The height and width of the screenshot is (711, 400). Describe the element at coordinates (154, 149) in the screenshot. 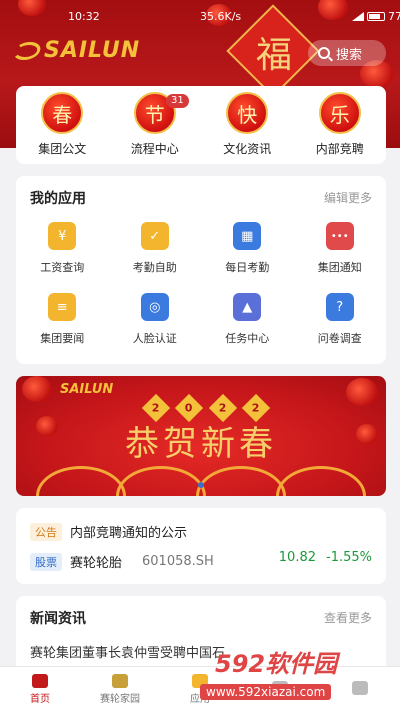

I see `quick-item-label: 流程中心` at that location.